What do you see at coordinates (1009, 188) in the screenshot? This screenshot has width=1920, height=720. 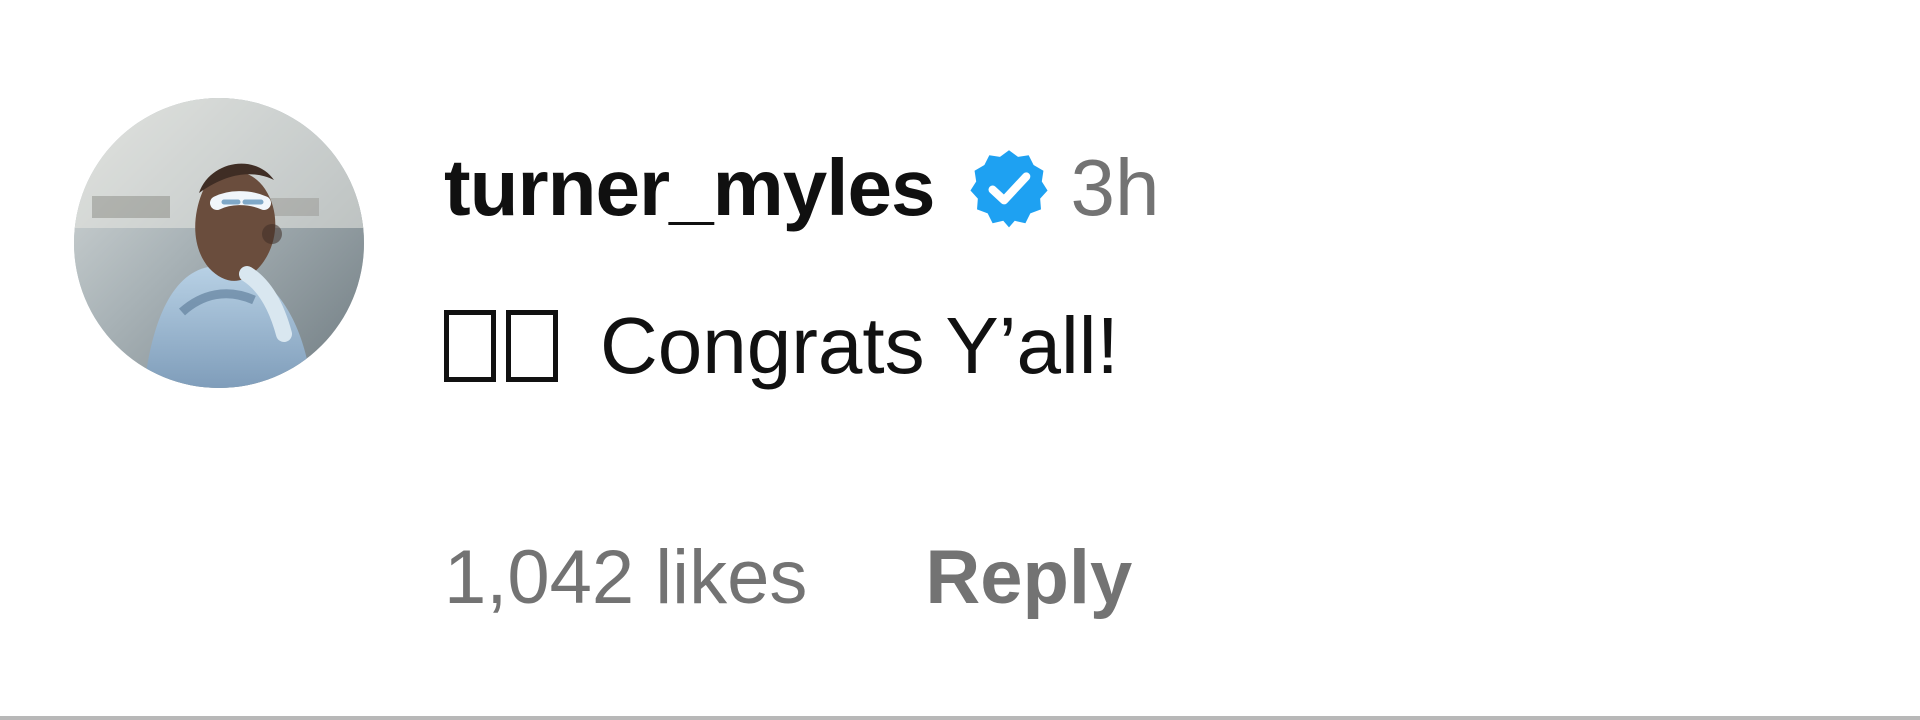 I see `verified-badge-icon` at bounding box center [1009, 188].